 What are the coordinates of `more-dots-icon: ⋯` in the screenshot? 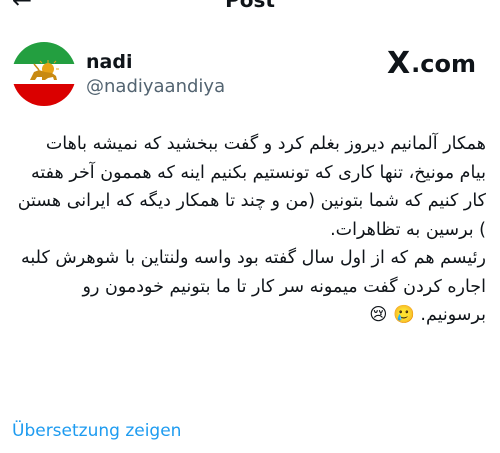 It's located at (472, 3).